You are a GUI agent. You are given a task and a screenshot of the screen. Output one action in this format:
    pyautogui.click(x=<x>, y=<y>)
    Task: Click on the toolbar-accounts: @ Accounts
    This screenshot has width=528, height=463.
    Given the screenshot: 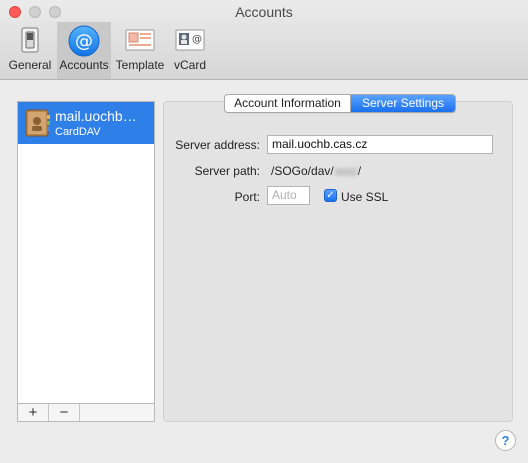 What is the action you would take?
    pyautogui.click(x=84, y=50)
    